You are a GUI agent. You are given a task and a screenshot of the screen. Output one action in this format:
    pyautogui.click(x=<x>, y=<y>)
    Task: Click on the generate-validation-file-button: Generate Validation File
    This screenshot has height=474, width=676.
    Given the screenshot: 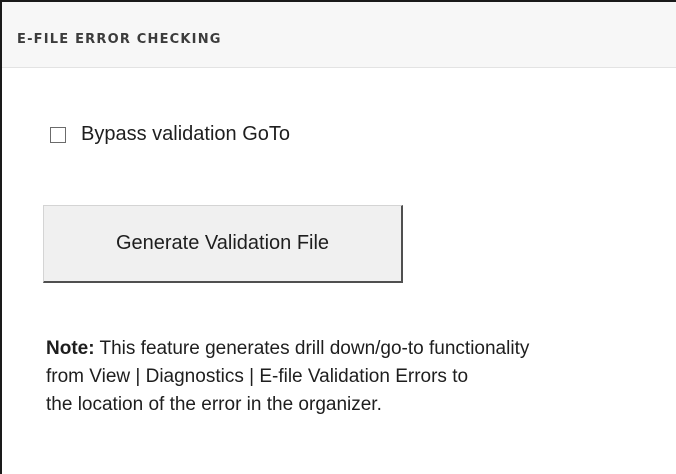 What is the action you would take?
    pyautogui.click(x=223, y=244)
    